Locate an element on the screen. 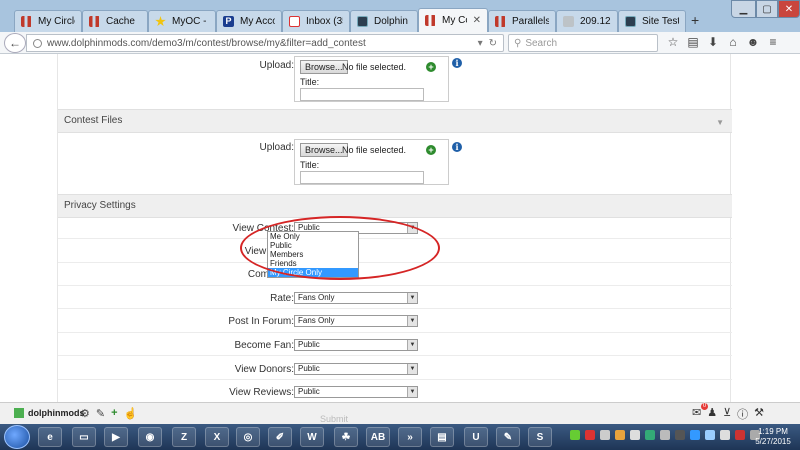 This screenshot has height=450, width=800. view-donors-select: Public ▼ is located at coordinates (356, 369).